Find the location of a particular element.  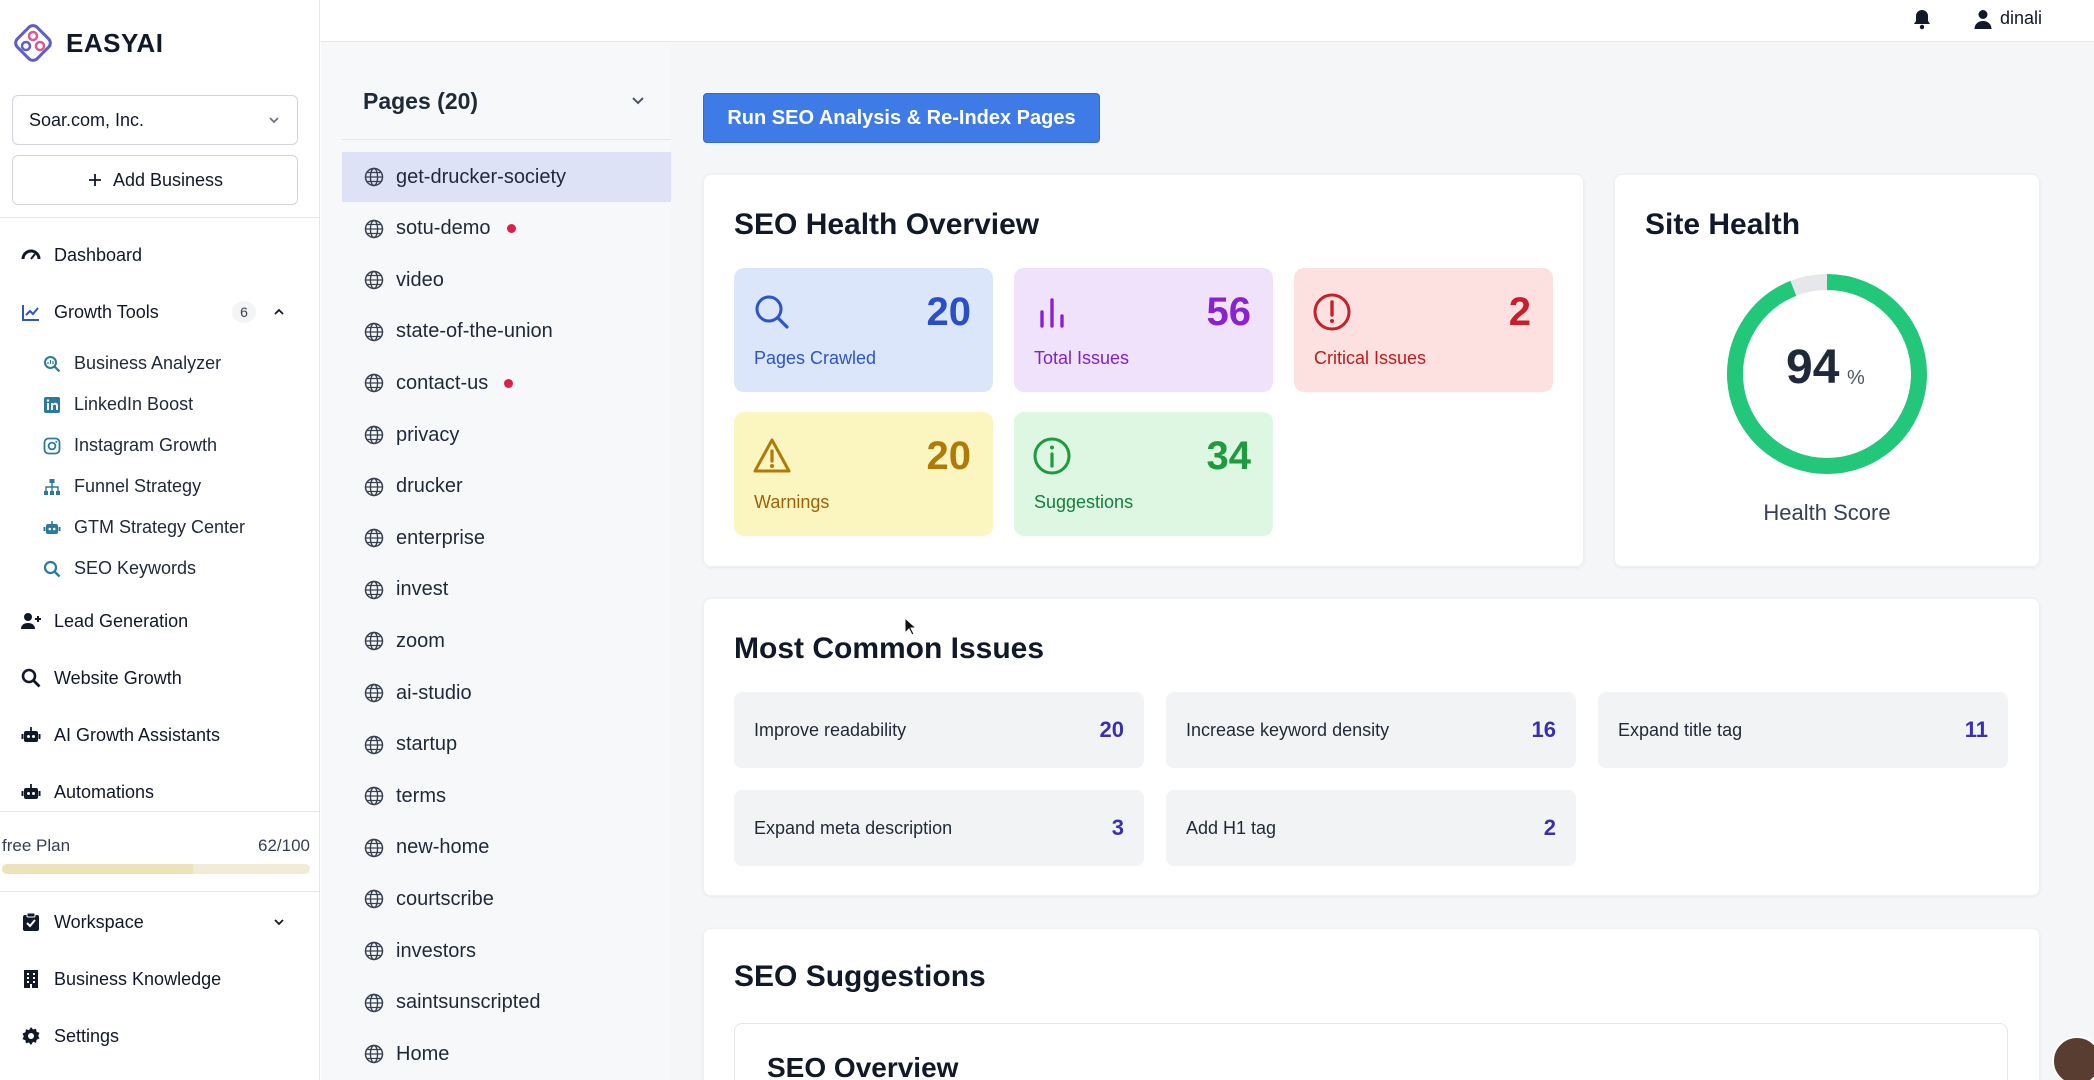

chevron-up-icon is located at coordinates (279, 312).